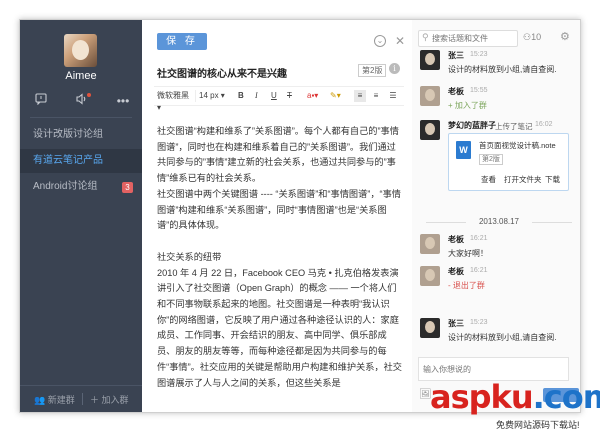 Image resolution: width=600 pixels, height=437 pixels. I want to click on speaker-icon, so click(82, 101).